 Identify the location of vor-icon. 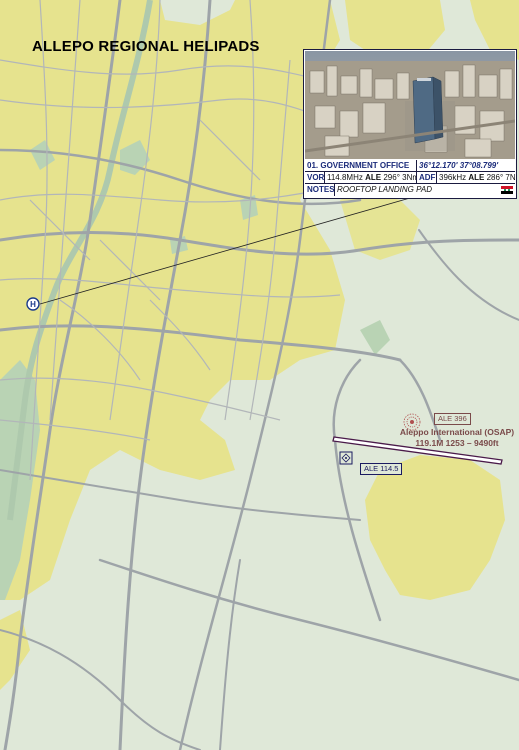
(346, 458).